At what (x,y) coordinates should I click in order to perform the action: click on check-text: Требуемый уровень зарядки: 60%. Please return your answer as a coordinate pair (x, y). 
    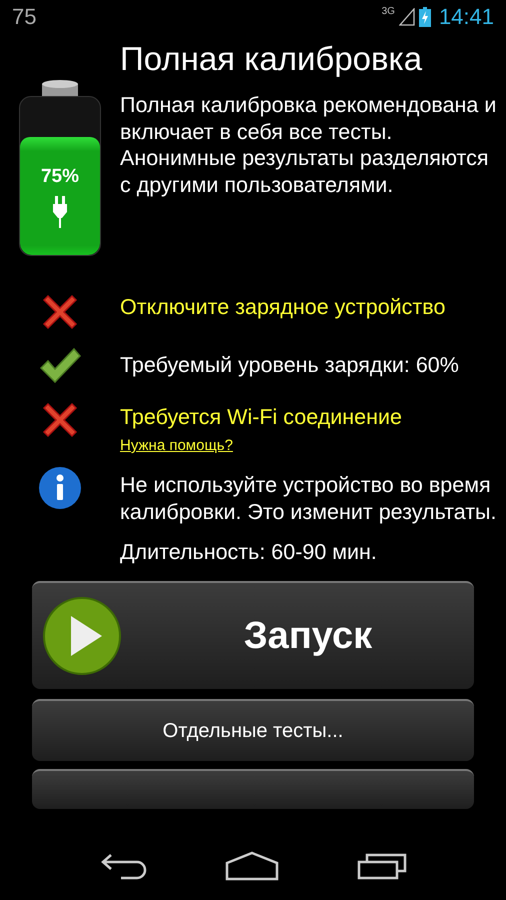
    Looking at the image, I should click on (289, 365).